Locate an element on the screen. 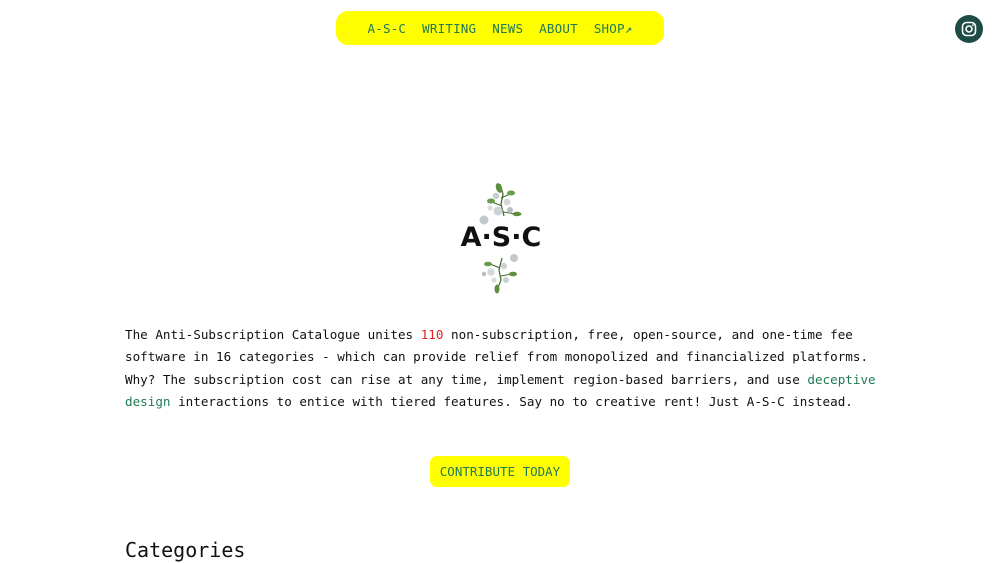 The image size is (1000, 563). contribute-button: CONTRIBUTE TODAY is located at coordinates (500, 471).